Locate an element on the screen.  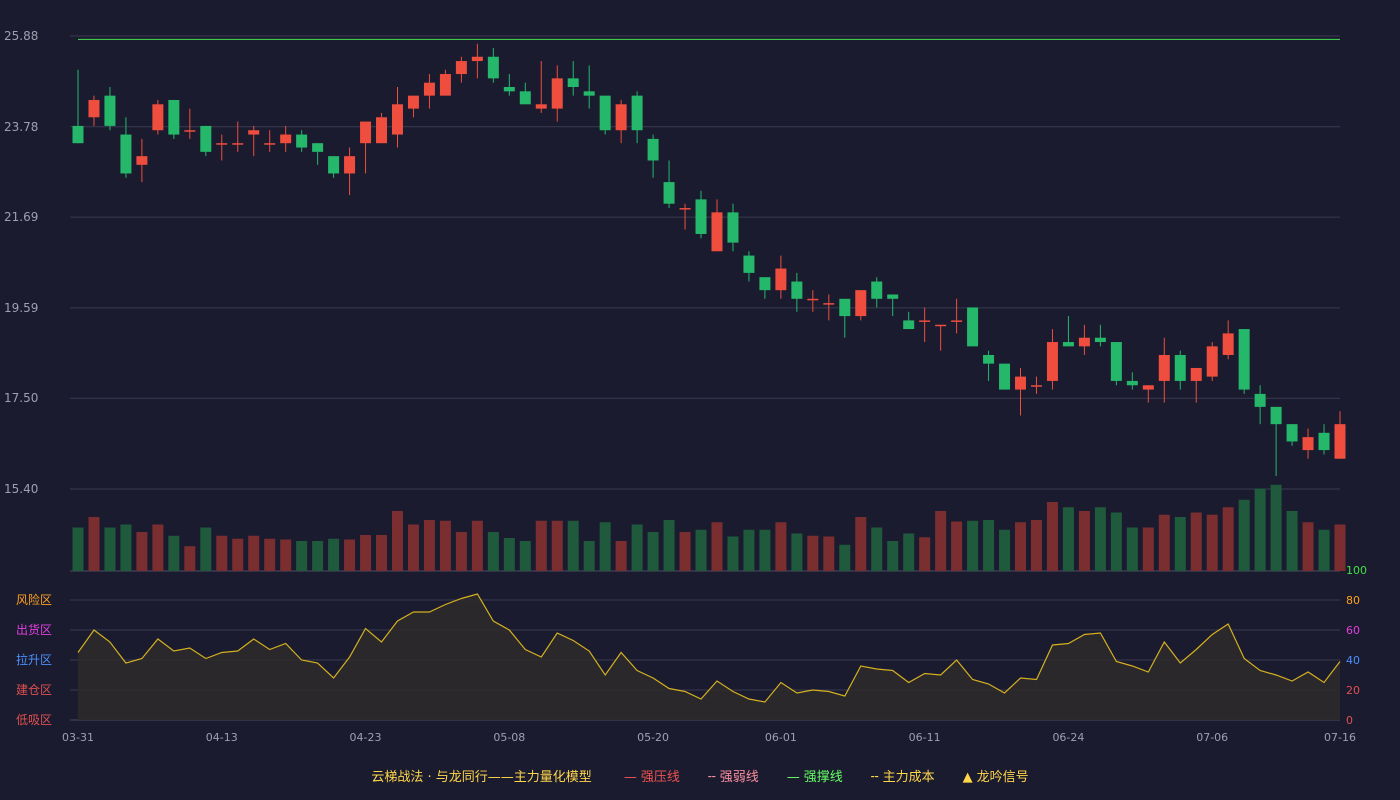
oscillator-tick-label: 100 is located at coordinates (1356, 570).